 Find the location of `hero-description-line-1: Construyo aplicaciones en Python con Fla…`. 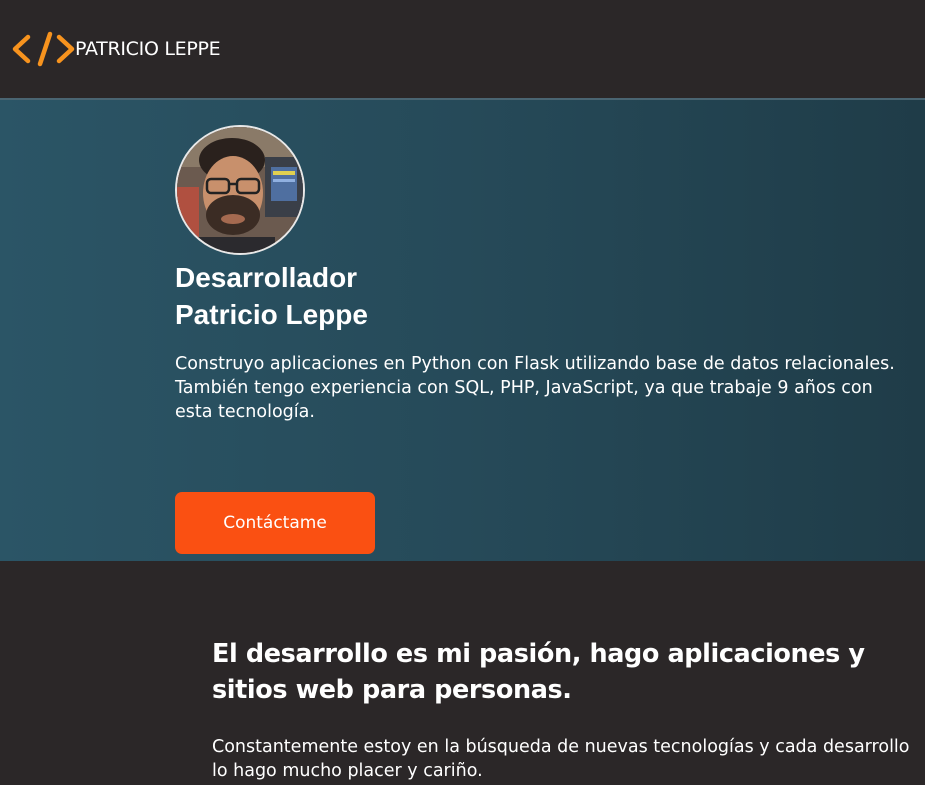

hero-description-line-1: Construyo aplicaciones en Python con Fla… is located at coordinates (535, 364).